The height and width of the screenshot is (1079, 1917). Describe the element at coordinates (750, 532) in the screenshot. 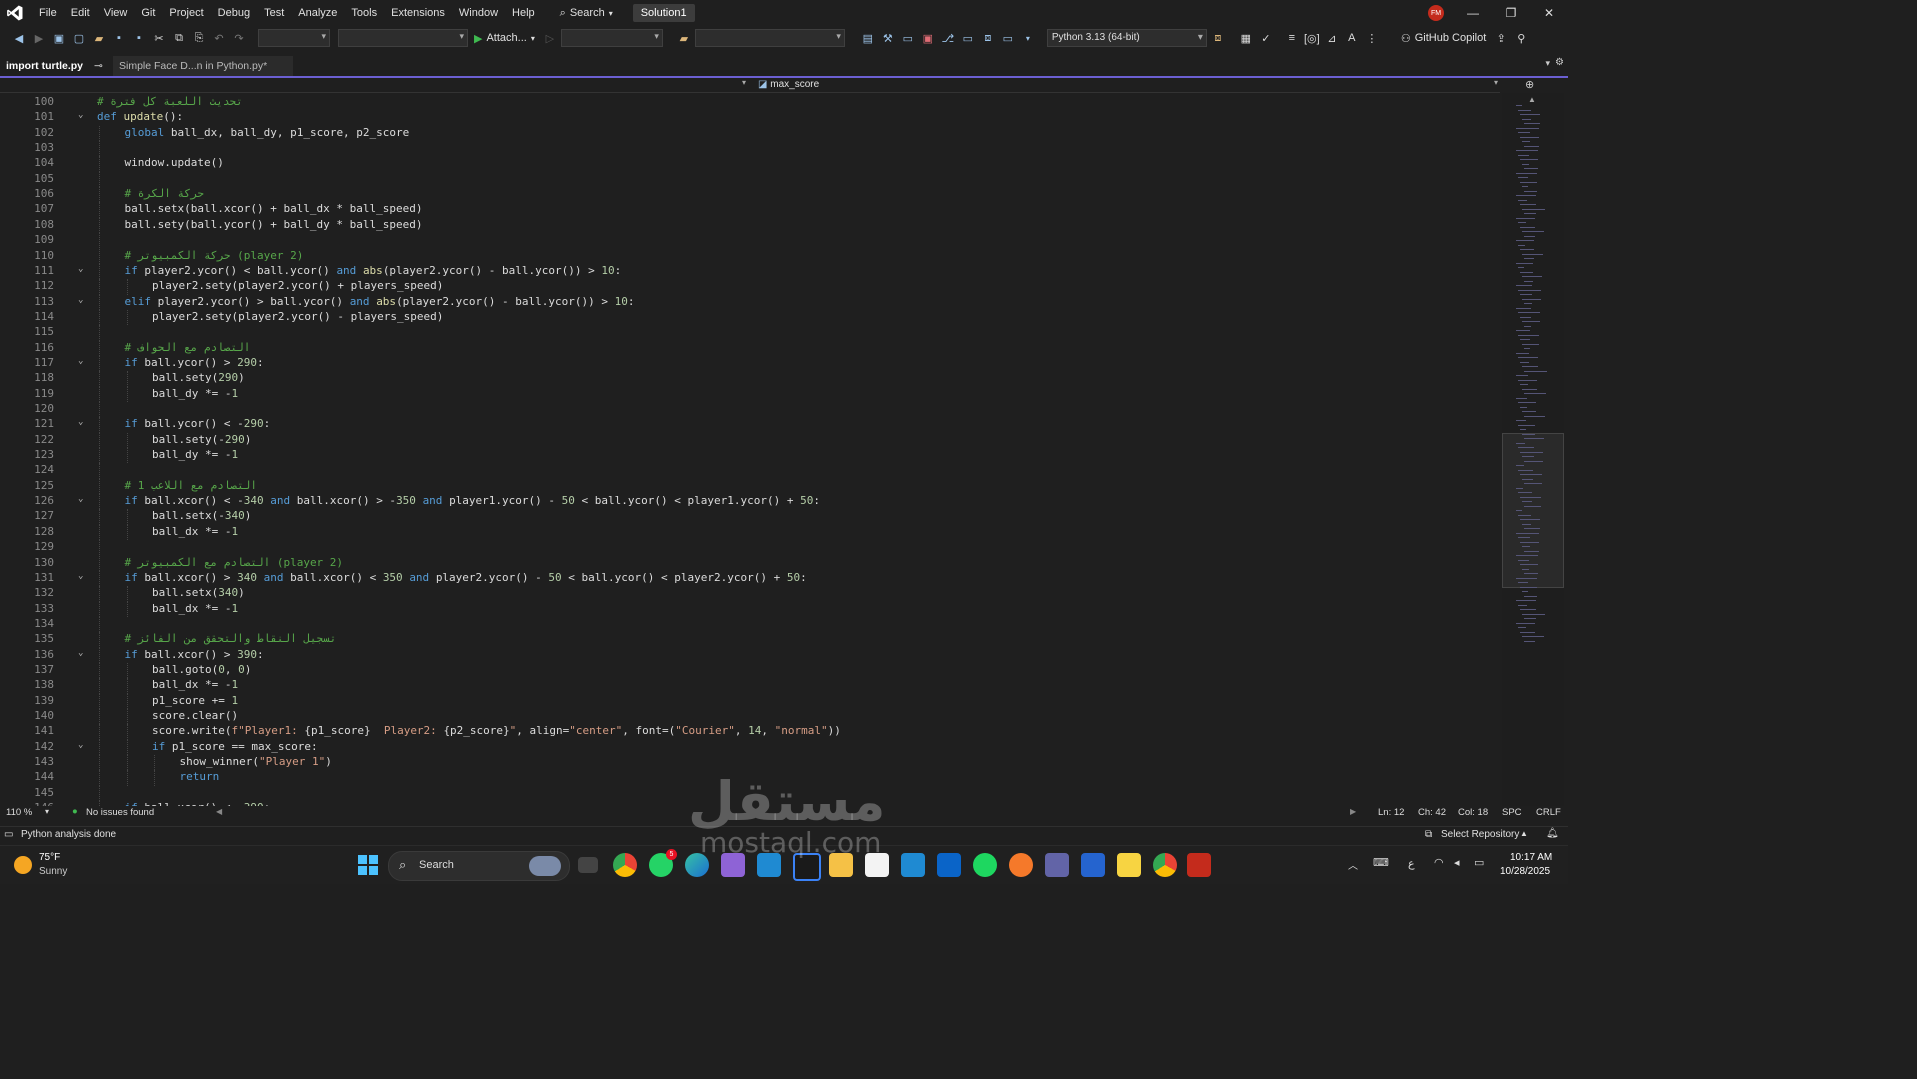

I see `code-line: 128 ball_dx *= -1` at that location.